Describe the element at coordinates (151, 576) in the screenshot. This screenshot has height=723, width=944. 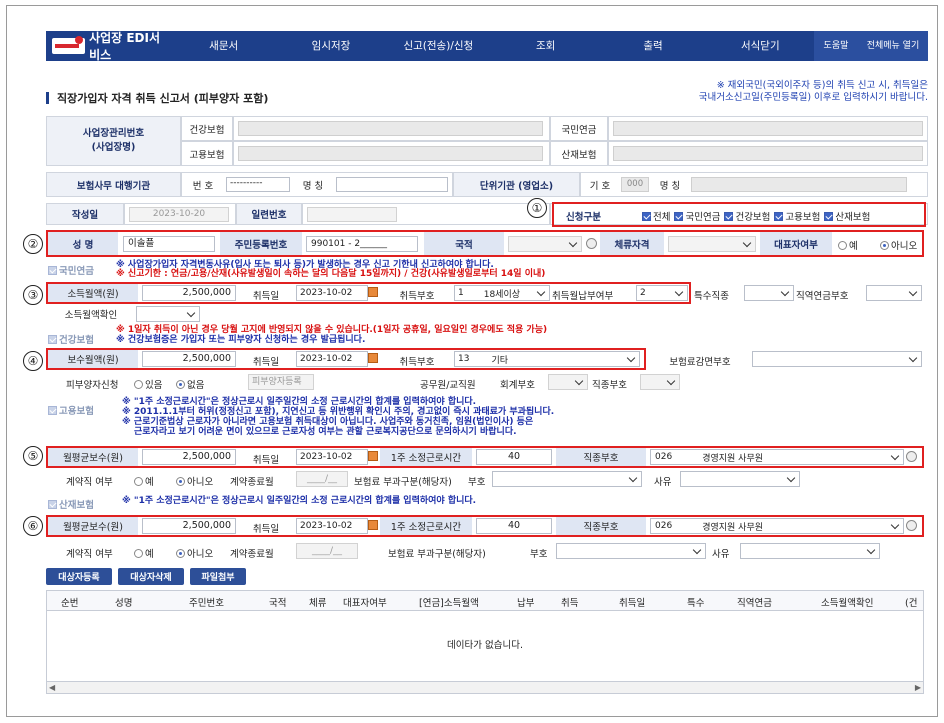
I see `delete-button: 대상자삭제` at that location.